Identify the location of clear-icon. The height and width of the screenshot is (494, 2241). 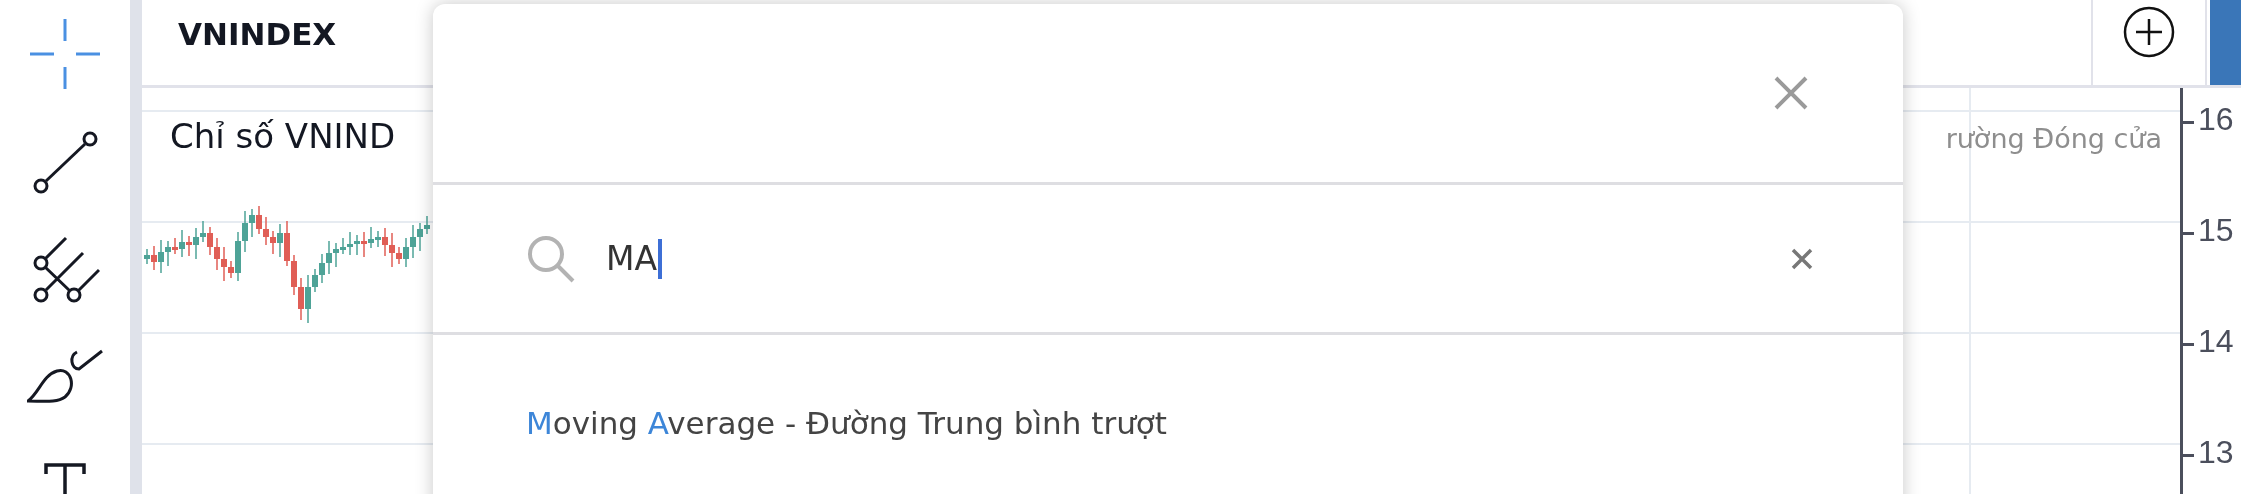
(1802, 258).